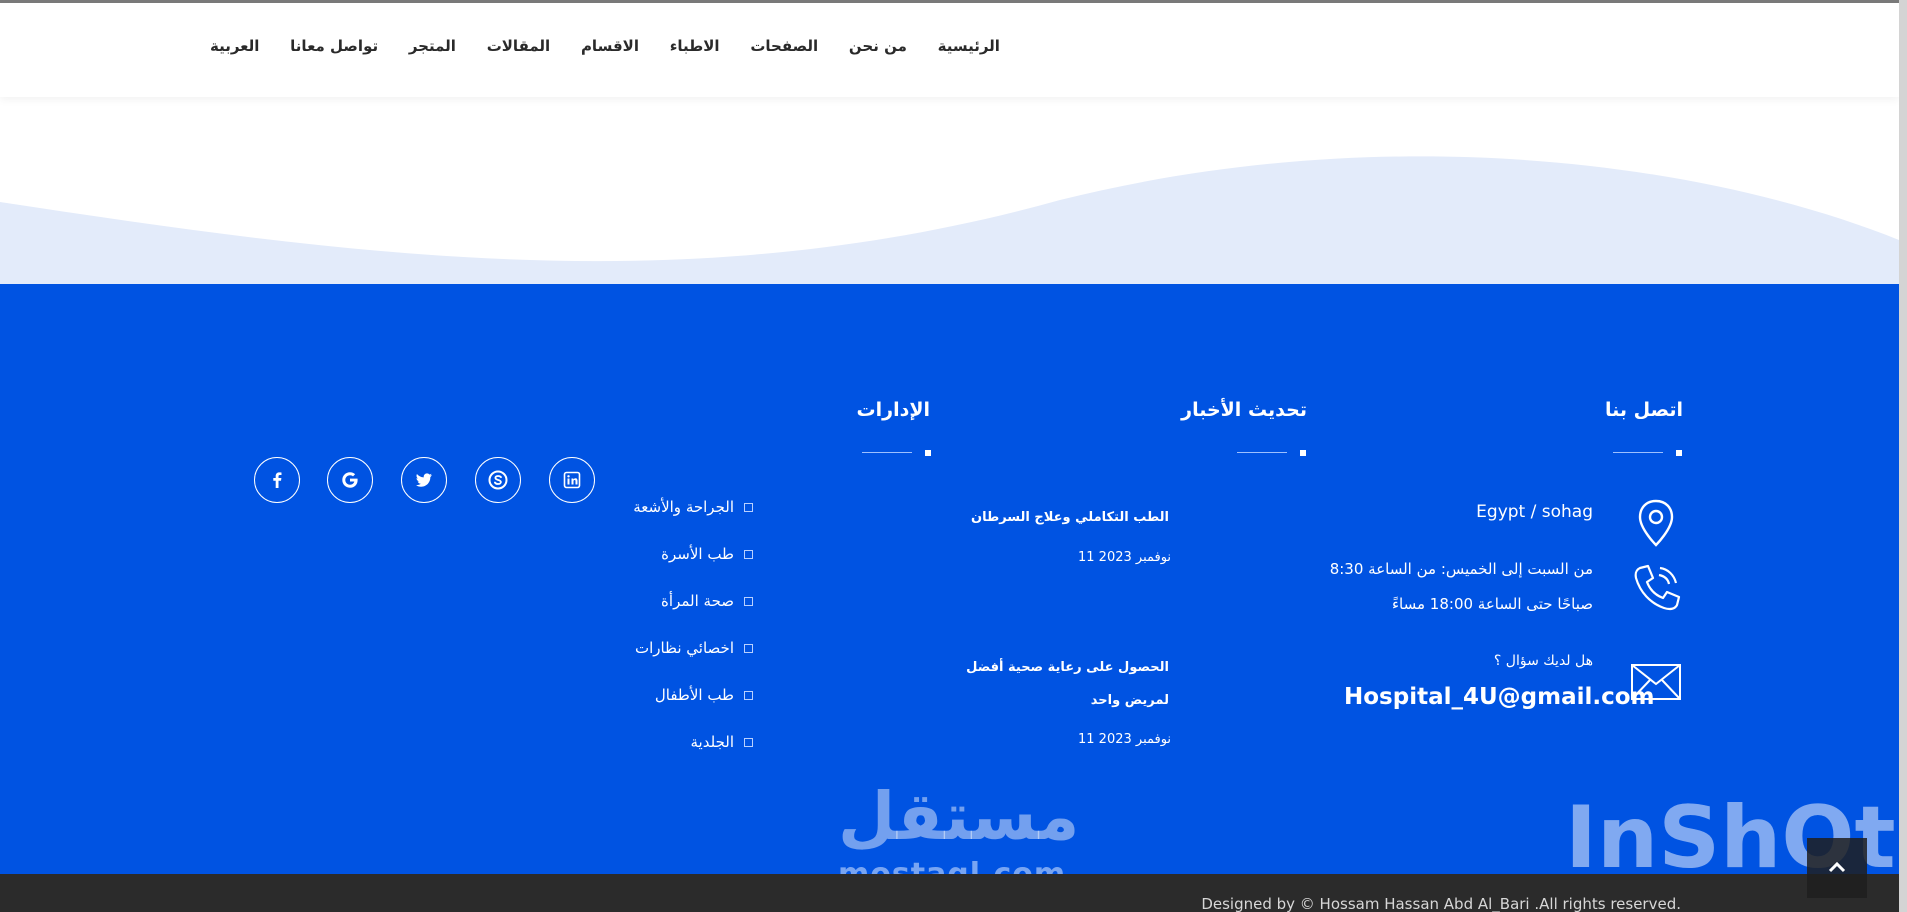  What do you see at coordinates (234, 46) in the screenshot?
I see `nav-item-language: العربية` at bounding box center [234, 46].